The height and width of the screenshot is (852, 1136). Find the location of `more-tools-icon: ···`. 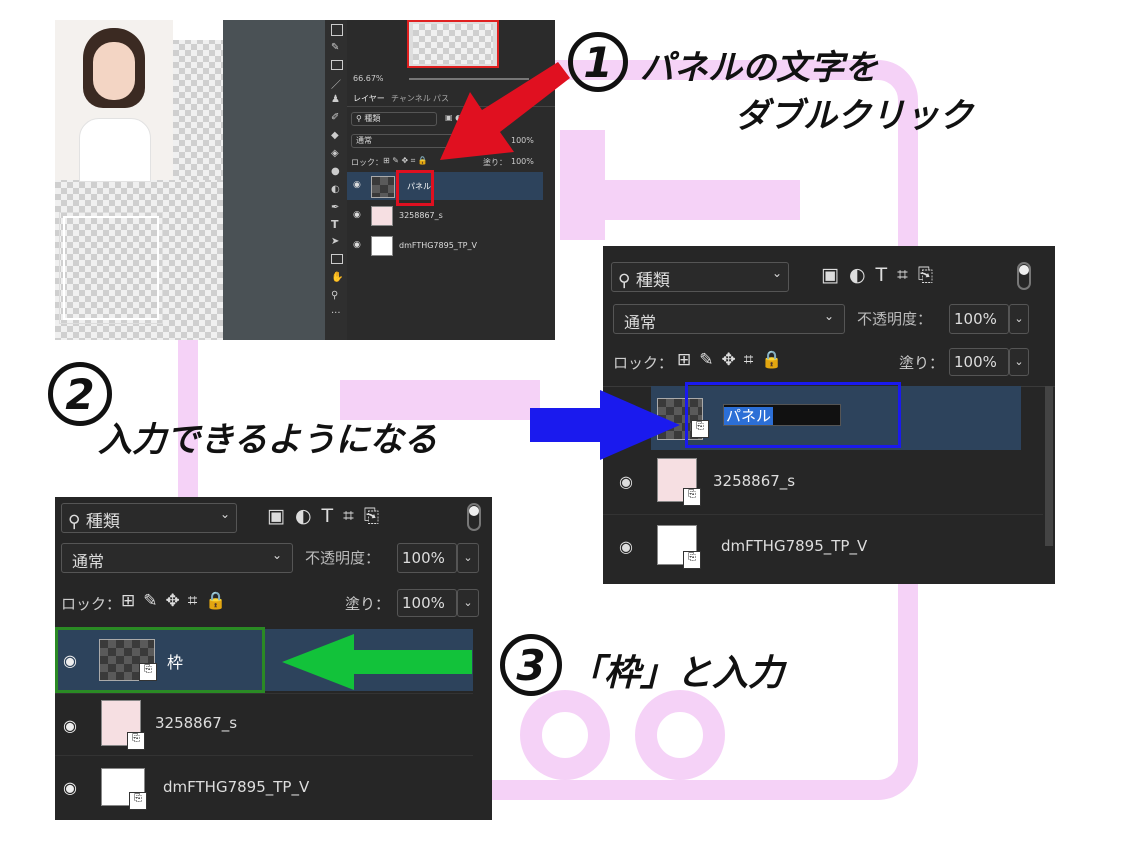

more-tools-icon: ··· is located at coordinates (336, 313).